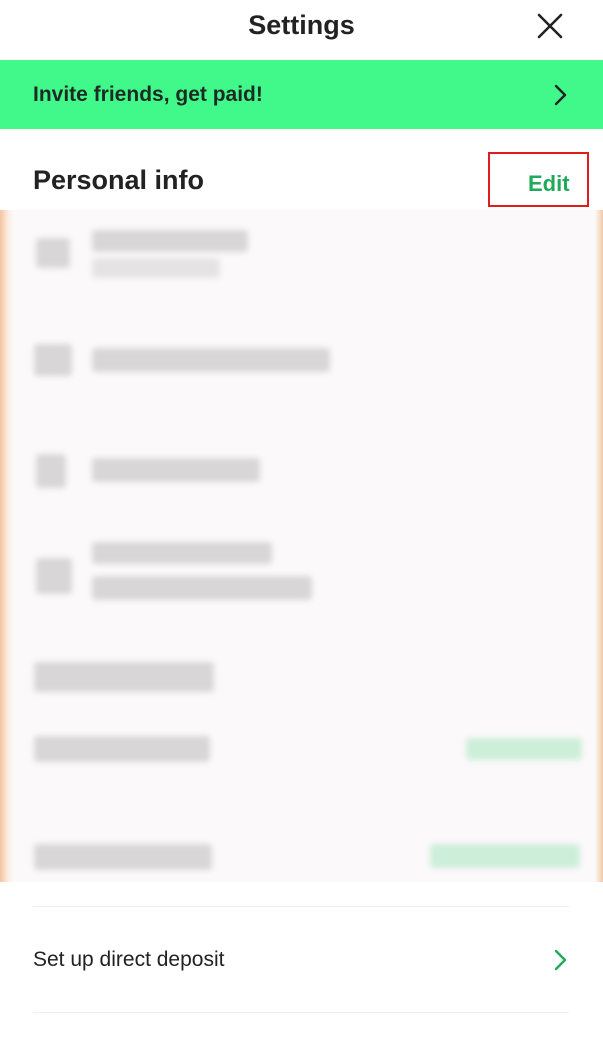 The width and height of the screenshot is (603, 1045). Describe the element at coordinates (301, 25) in the screenshot. I see `page-title: Settings` at that location.